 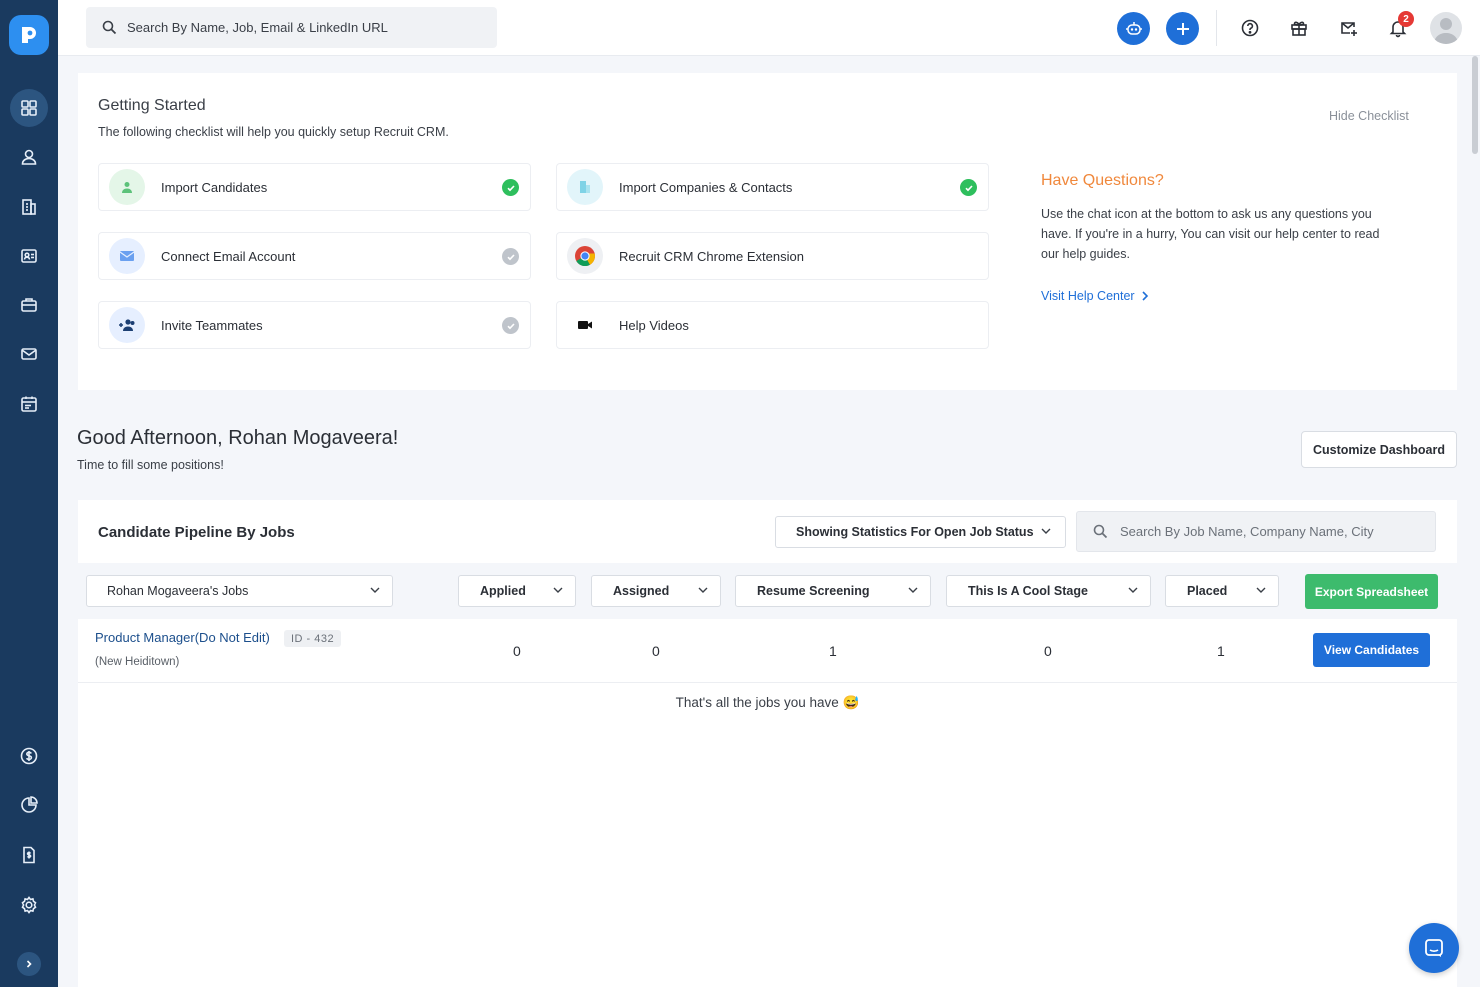 I want to click on ai-assistant-icon, so click(x=1133, y=28).